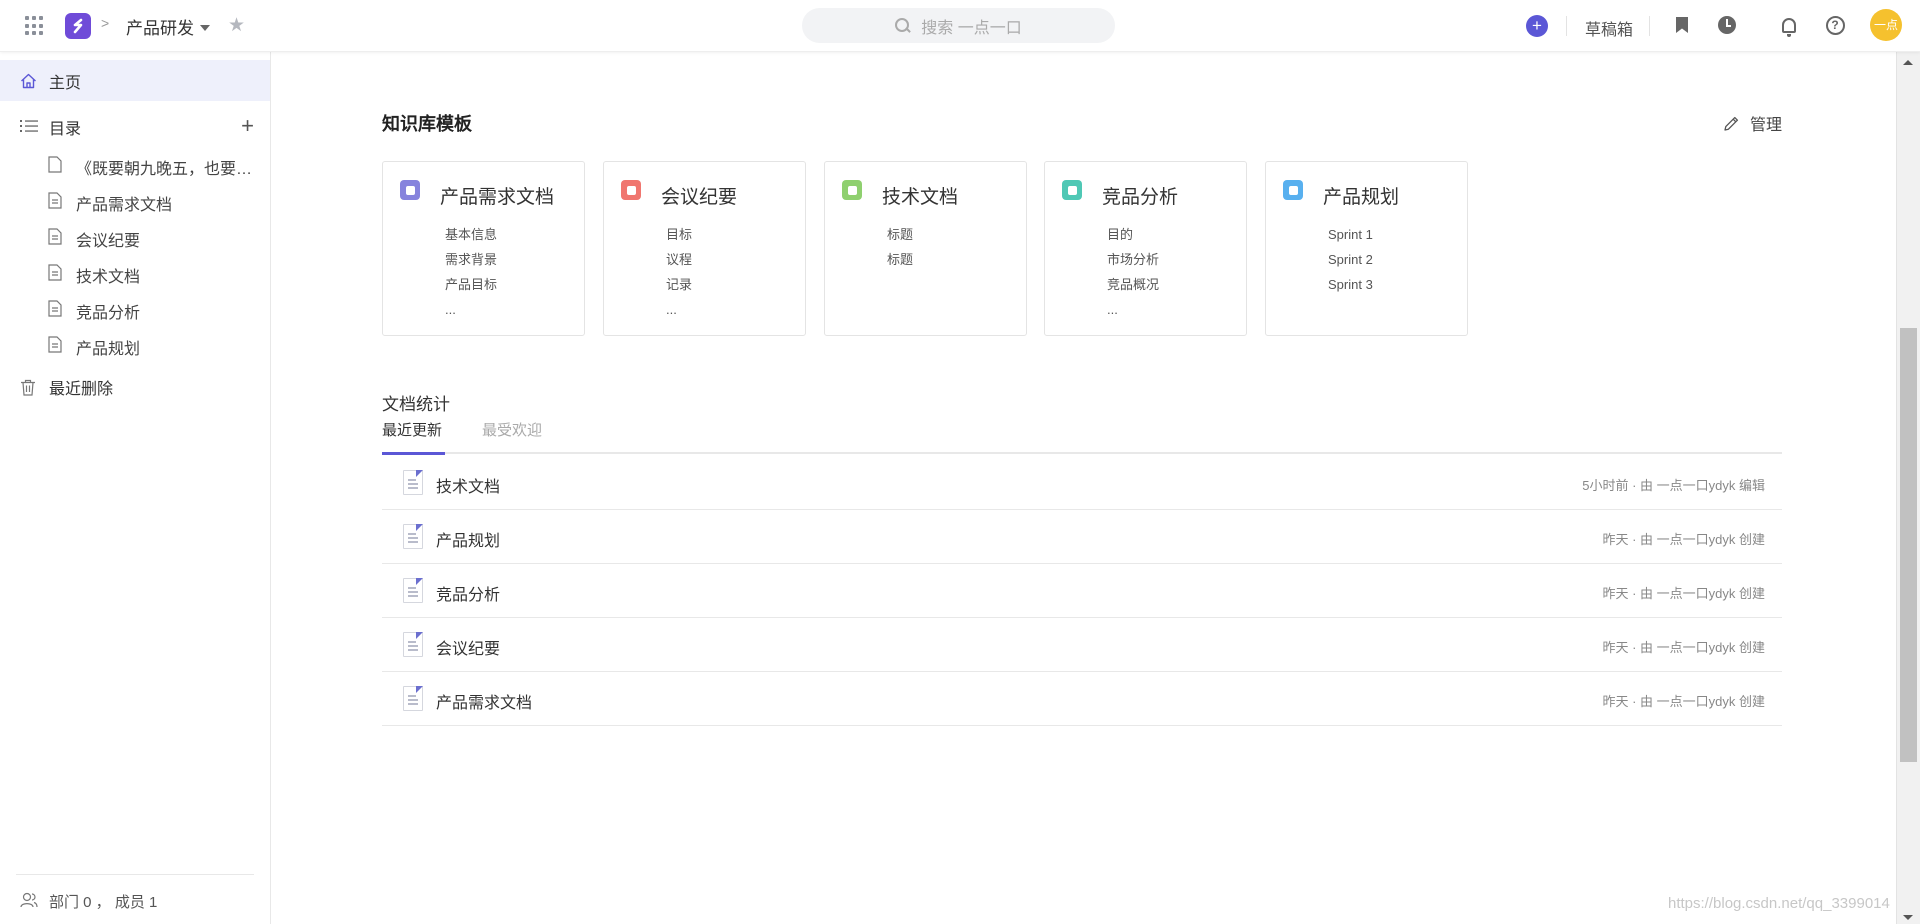 The image size is (1920, 924). I want to click on template-outline-line: Sprint 3, so click(1350, 284).